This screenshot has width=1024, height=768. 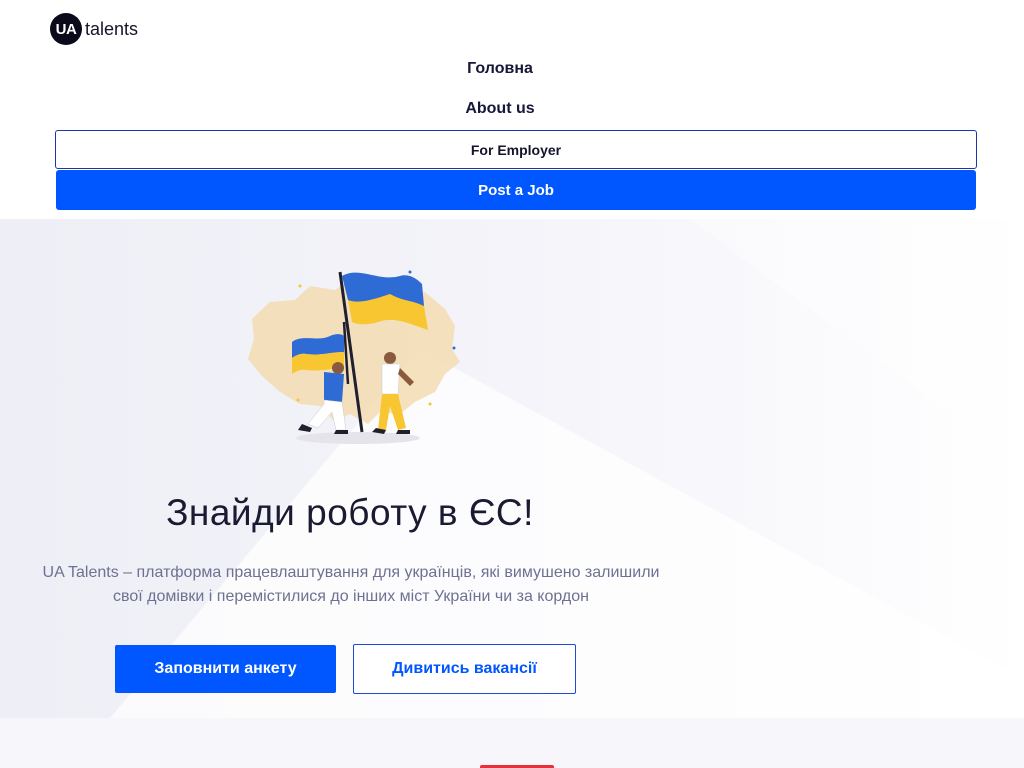 I want to click on people-with-flags-illustration, so click(x=354, y=357).